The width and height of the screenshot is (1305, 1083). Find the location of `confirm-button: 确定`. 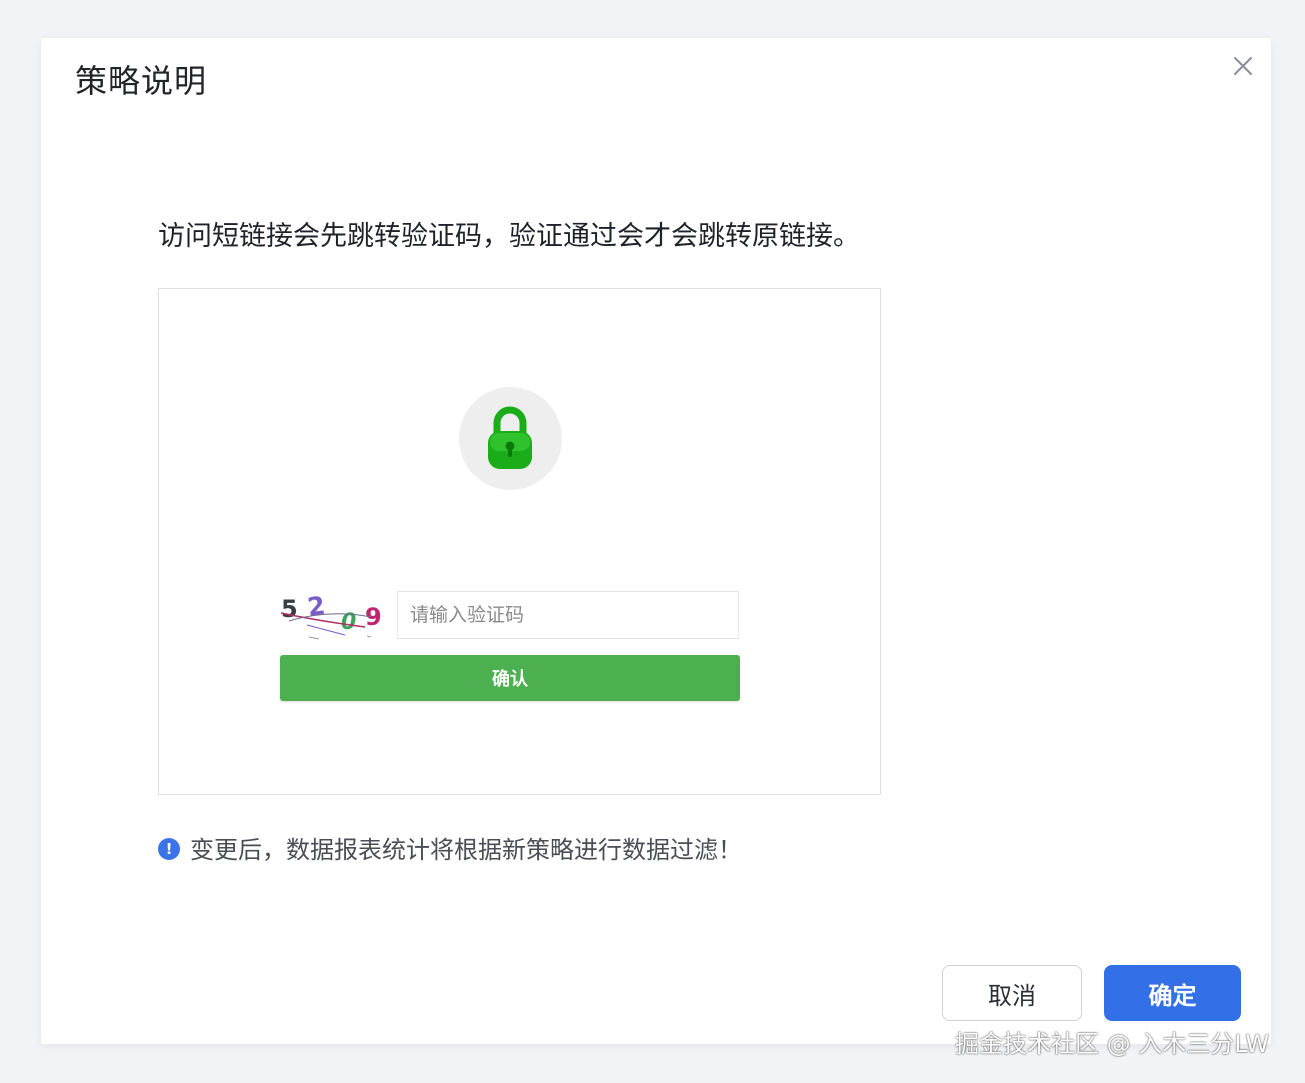

confirm-button: 确定 is located at coordinates (1172, 993).